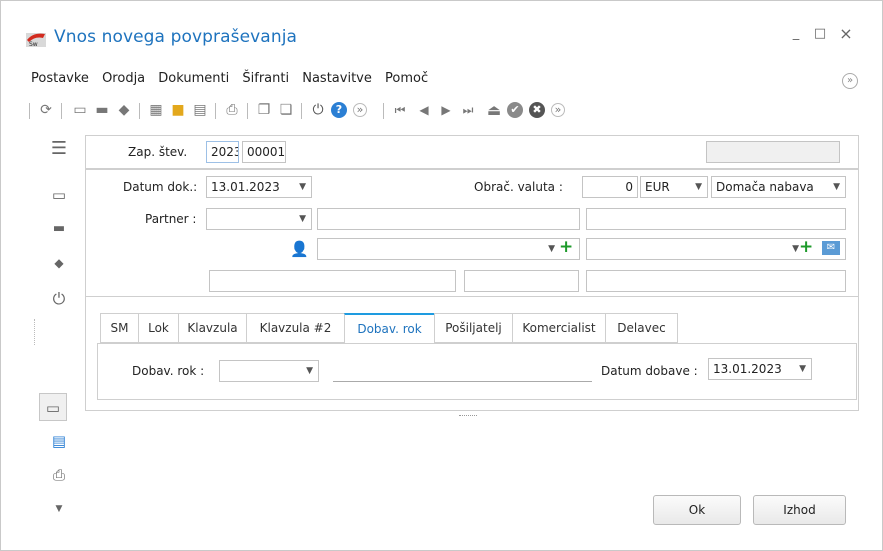  Describe the element at coordinates (515, 110) in the screenshot. I see `check-icon: ✔` at that location.